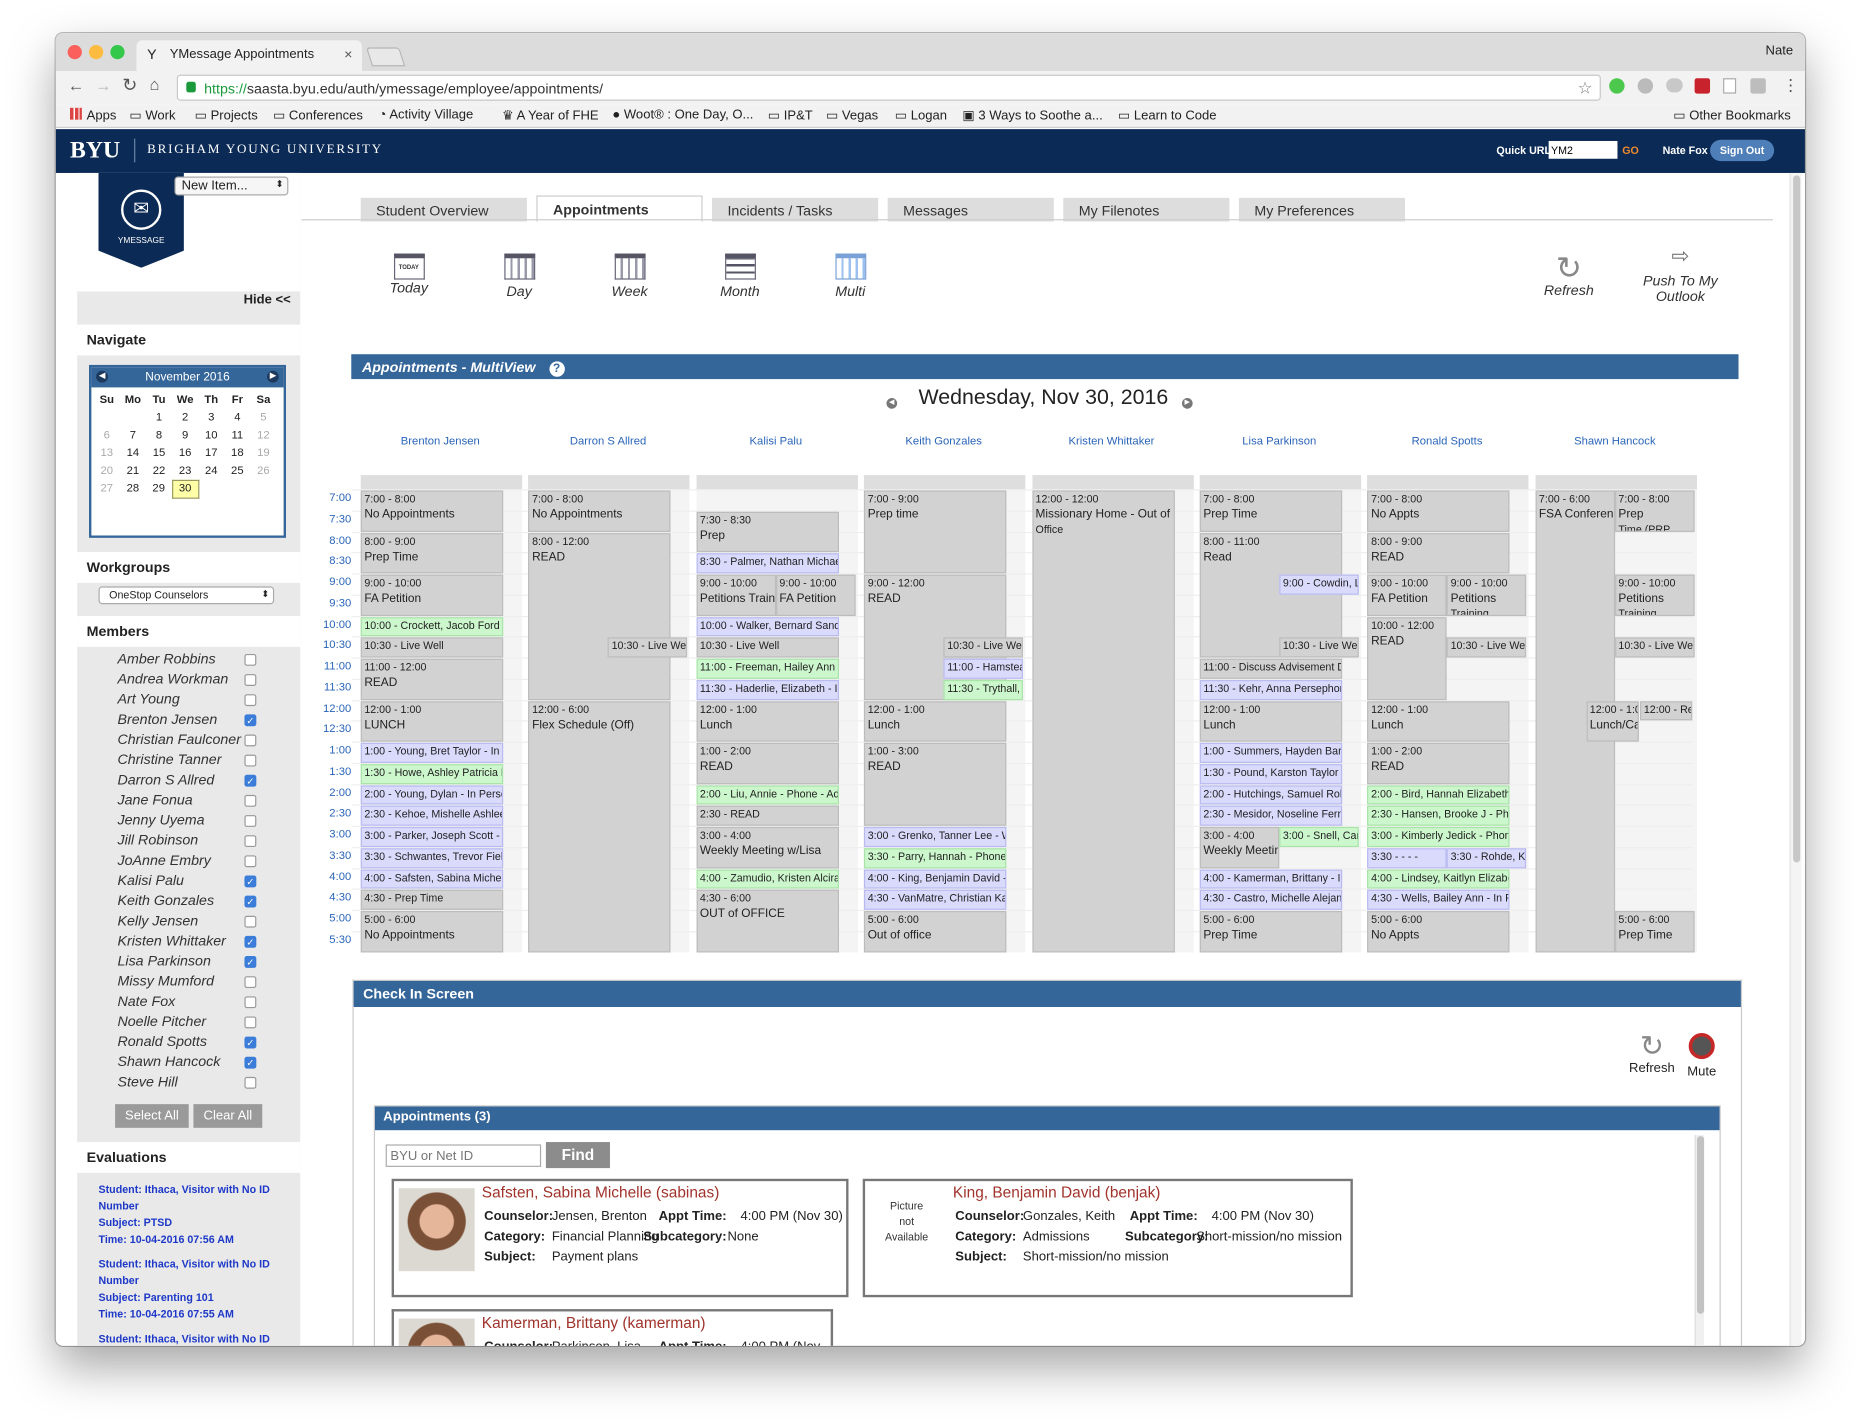 This screenshot has height=1424, width=1856. What do you see at coordinates (432, 931) in the screenshot?
I see `appointment-block: 5:00 - 6:00 No Appointments` at bounding box center [432, 931].